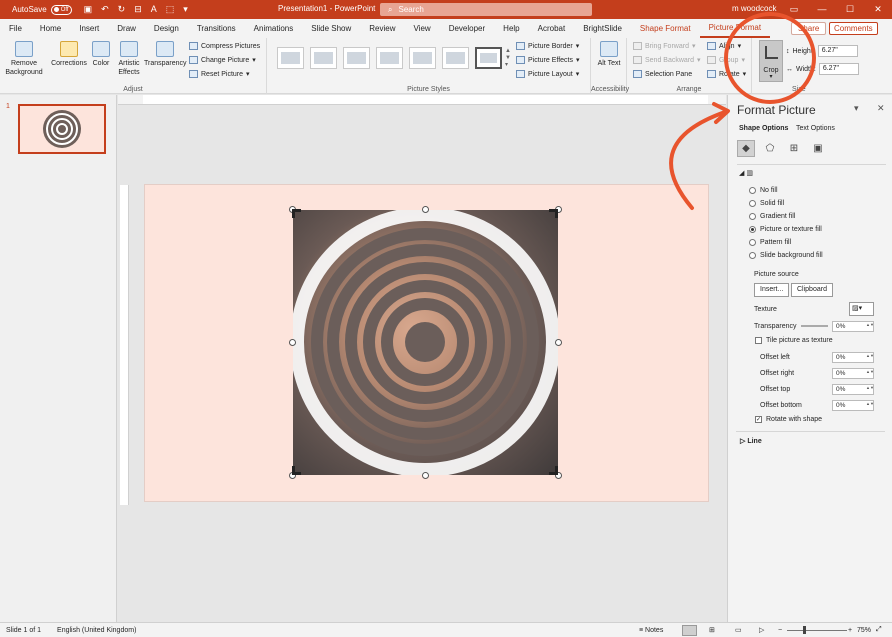 The image size is (892, 637). Describe the element at coordinates (61, 9) in the screenshot. I see `autosave-toggle: Off` at that location.